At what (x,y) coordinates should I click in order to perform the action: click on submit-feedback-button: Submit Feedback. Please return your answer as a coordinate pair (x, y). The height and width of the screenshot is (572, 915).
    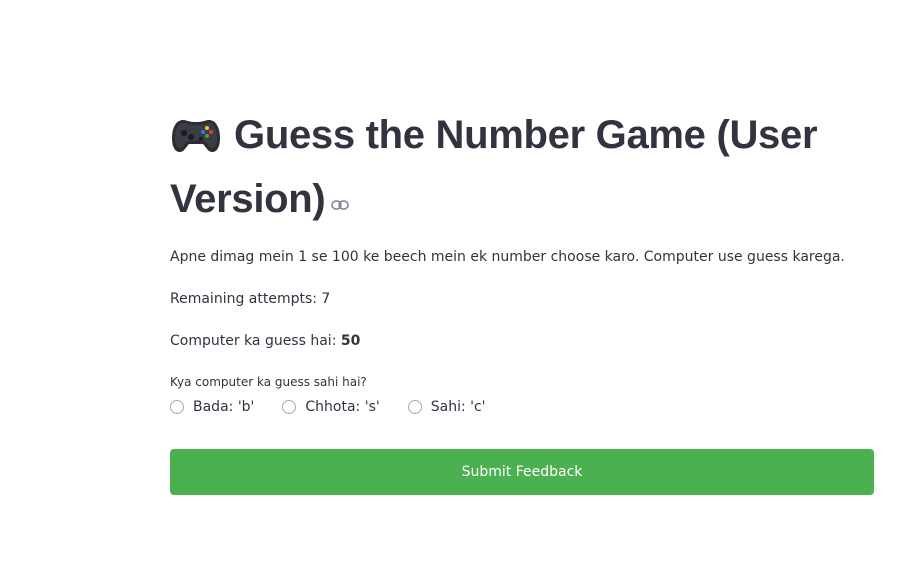
    Looking at the image, I should click on (522, 472).